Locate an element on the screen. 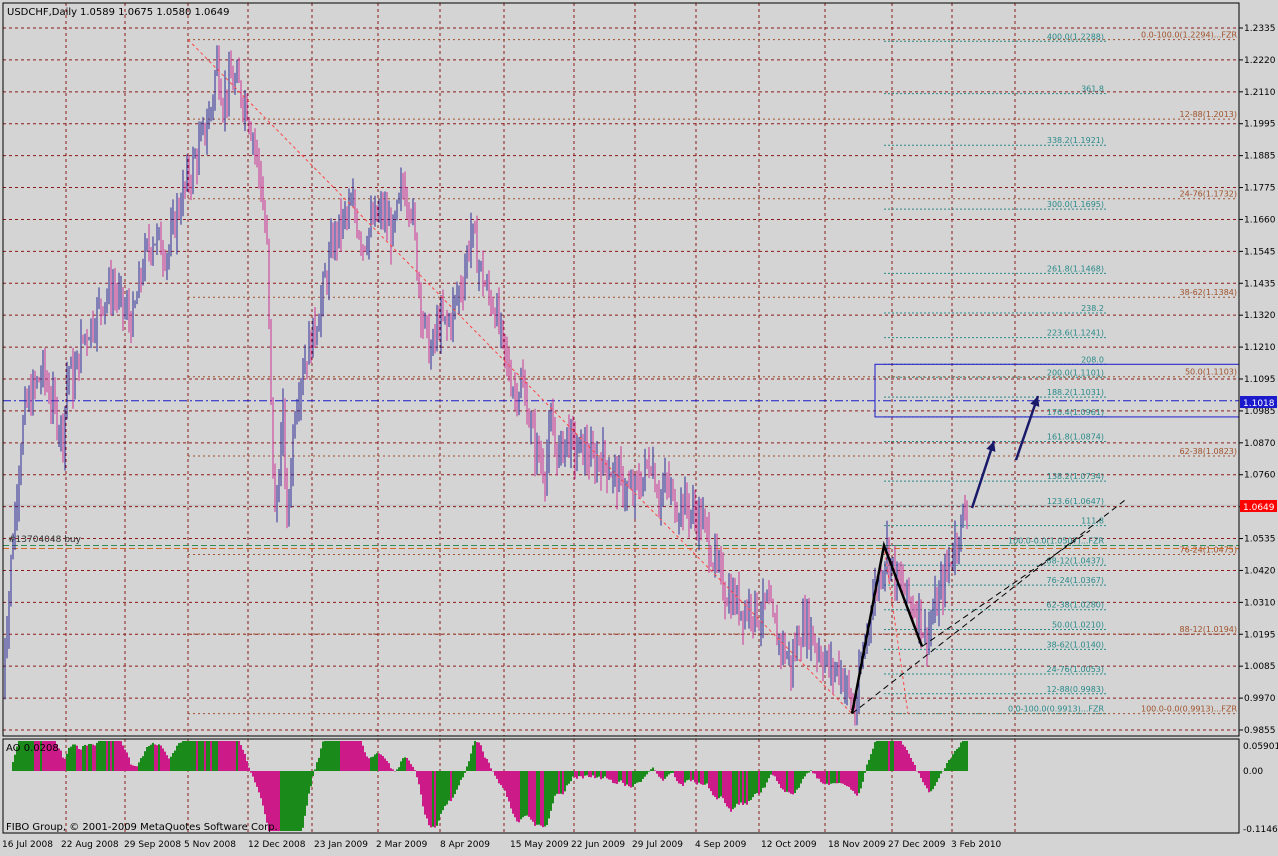  crosshair-price-text: 1.1018 is located at coordinates (1259, 404).